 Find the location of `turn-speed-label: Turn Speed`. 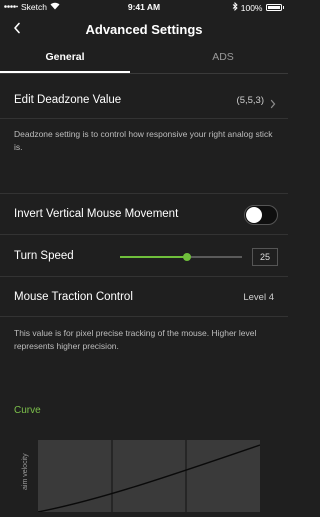

turn-speed-label: Turn Speed is located at coordinates (44, 256).